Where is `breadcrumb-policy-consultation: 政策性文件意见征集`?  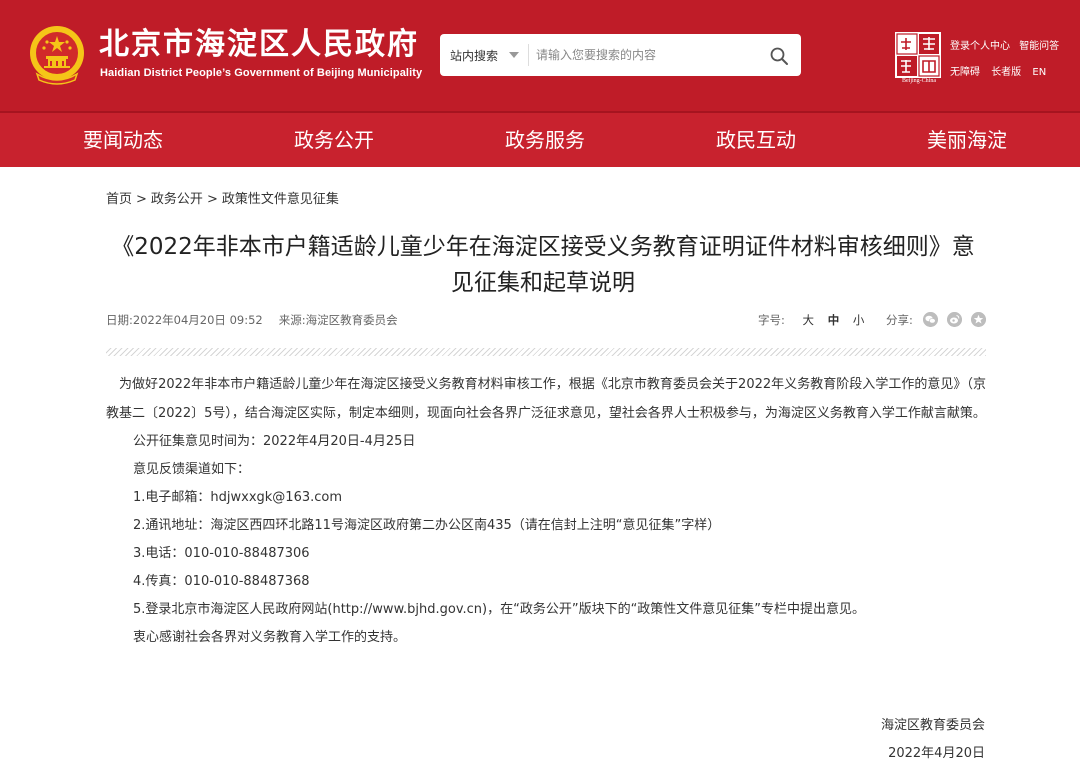 breadcrumb-policy-consultation: 政策性文件意见征集 is located at coordinates (280, 199).